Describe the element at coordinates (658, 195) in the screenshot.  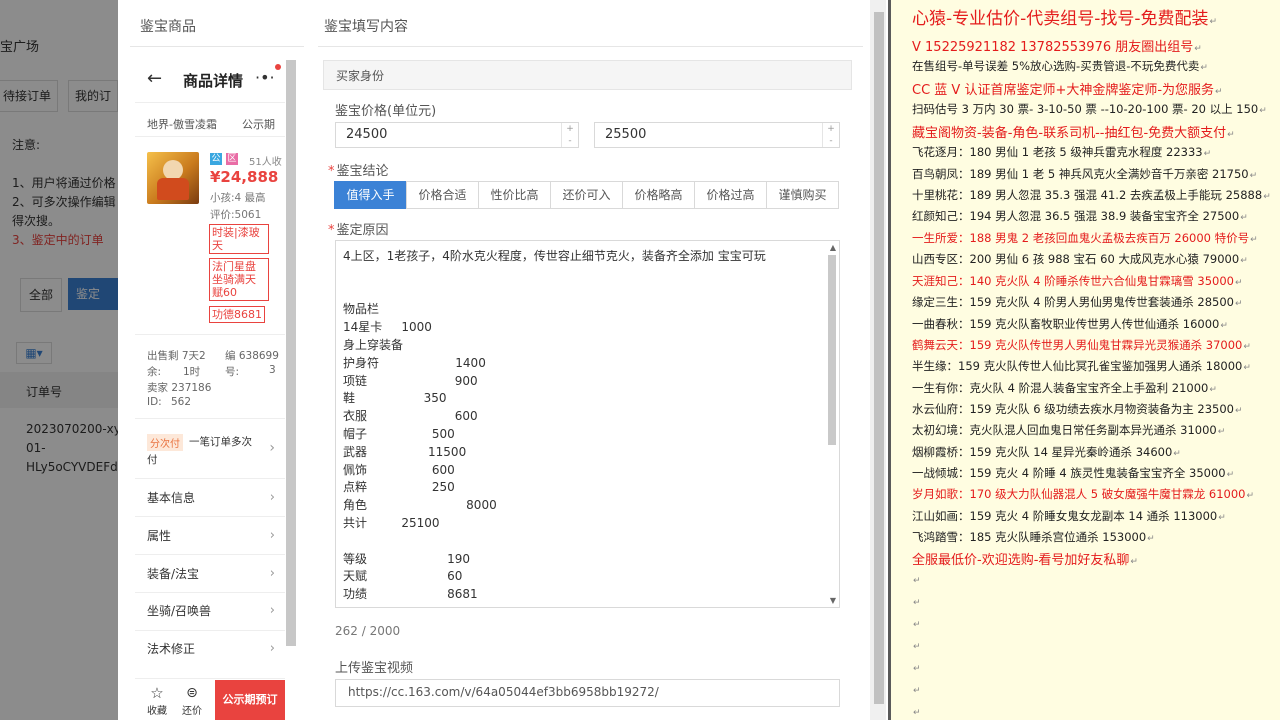
I see `conclusion-option-slightly-high: 价格略高` at that location.